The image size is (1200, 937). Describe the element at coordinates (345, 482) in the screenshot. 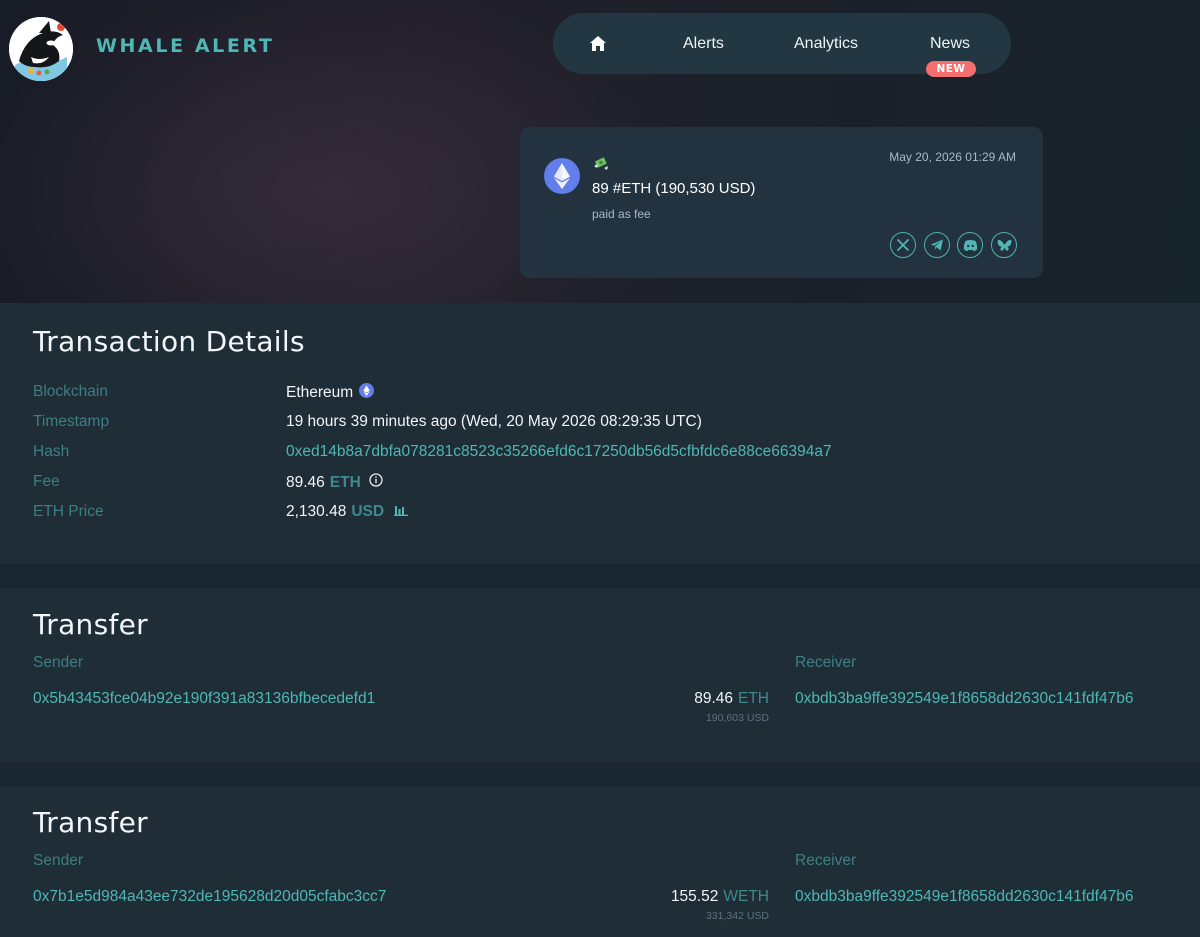

I see `fee-unit: ETH` at that location.